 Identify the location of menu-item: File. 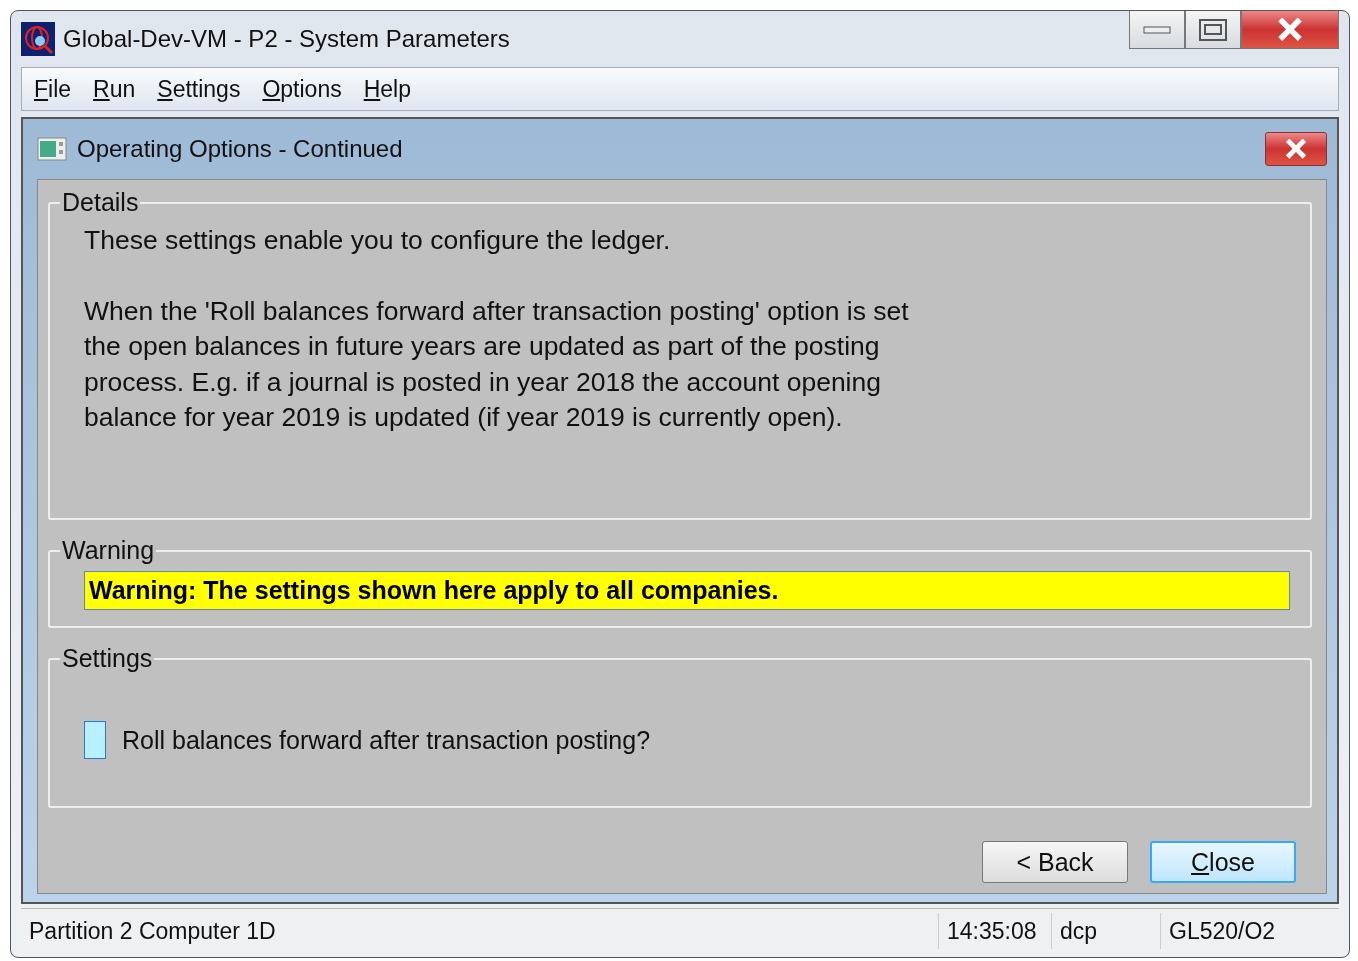
(53, 89).